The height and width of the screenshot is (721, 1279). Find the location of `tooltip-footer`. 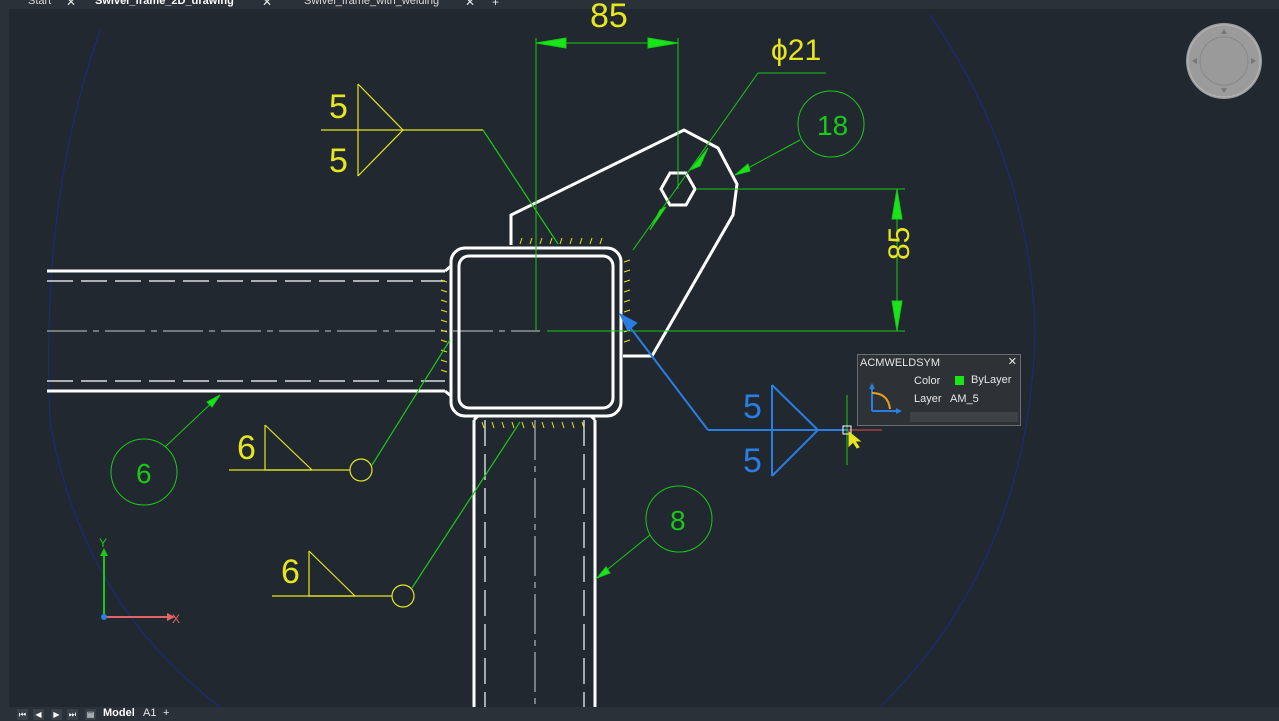

tooltip-footer is located at coordinates (964, 417).